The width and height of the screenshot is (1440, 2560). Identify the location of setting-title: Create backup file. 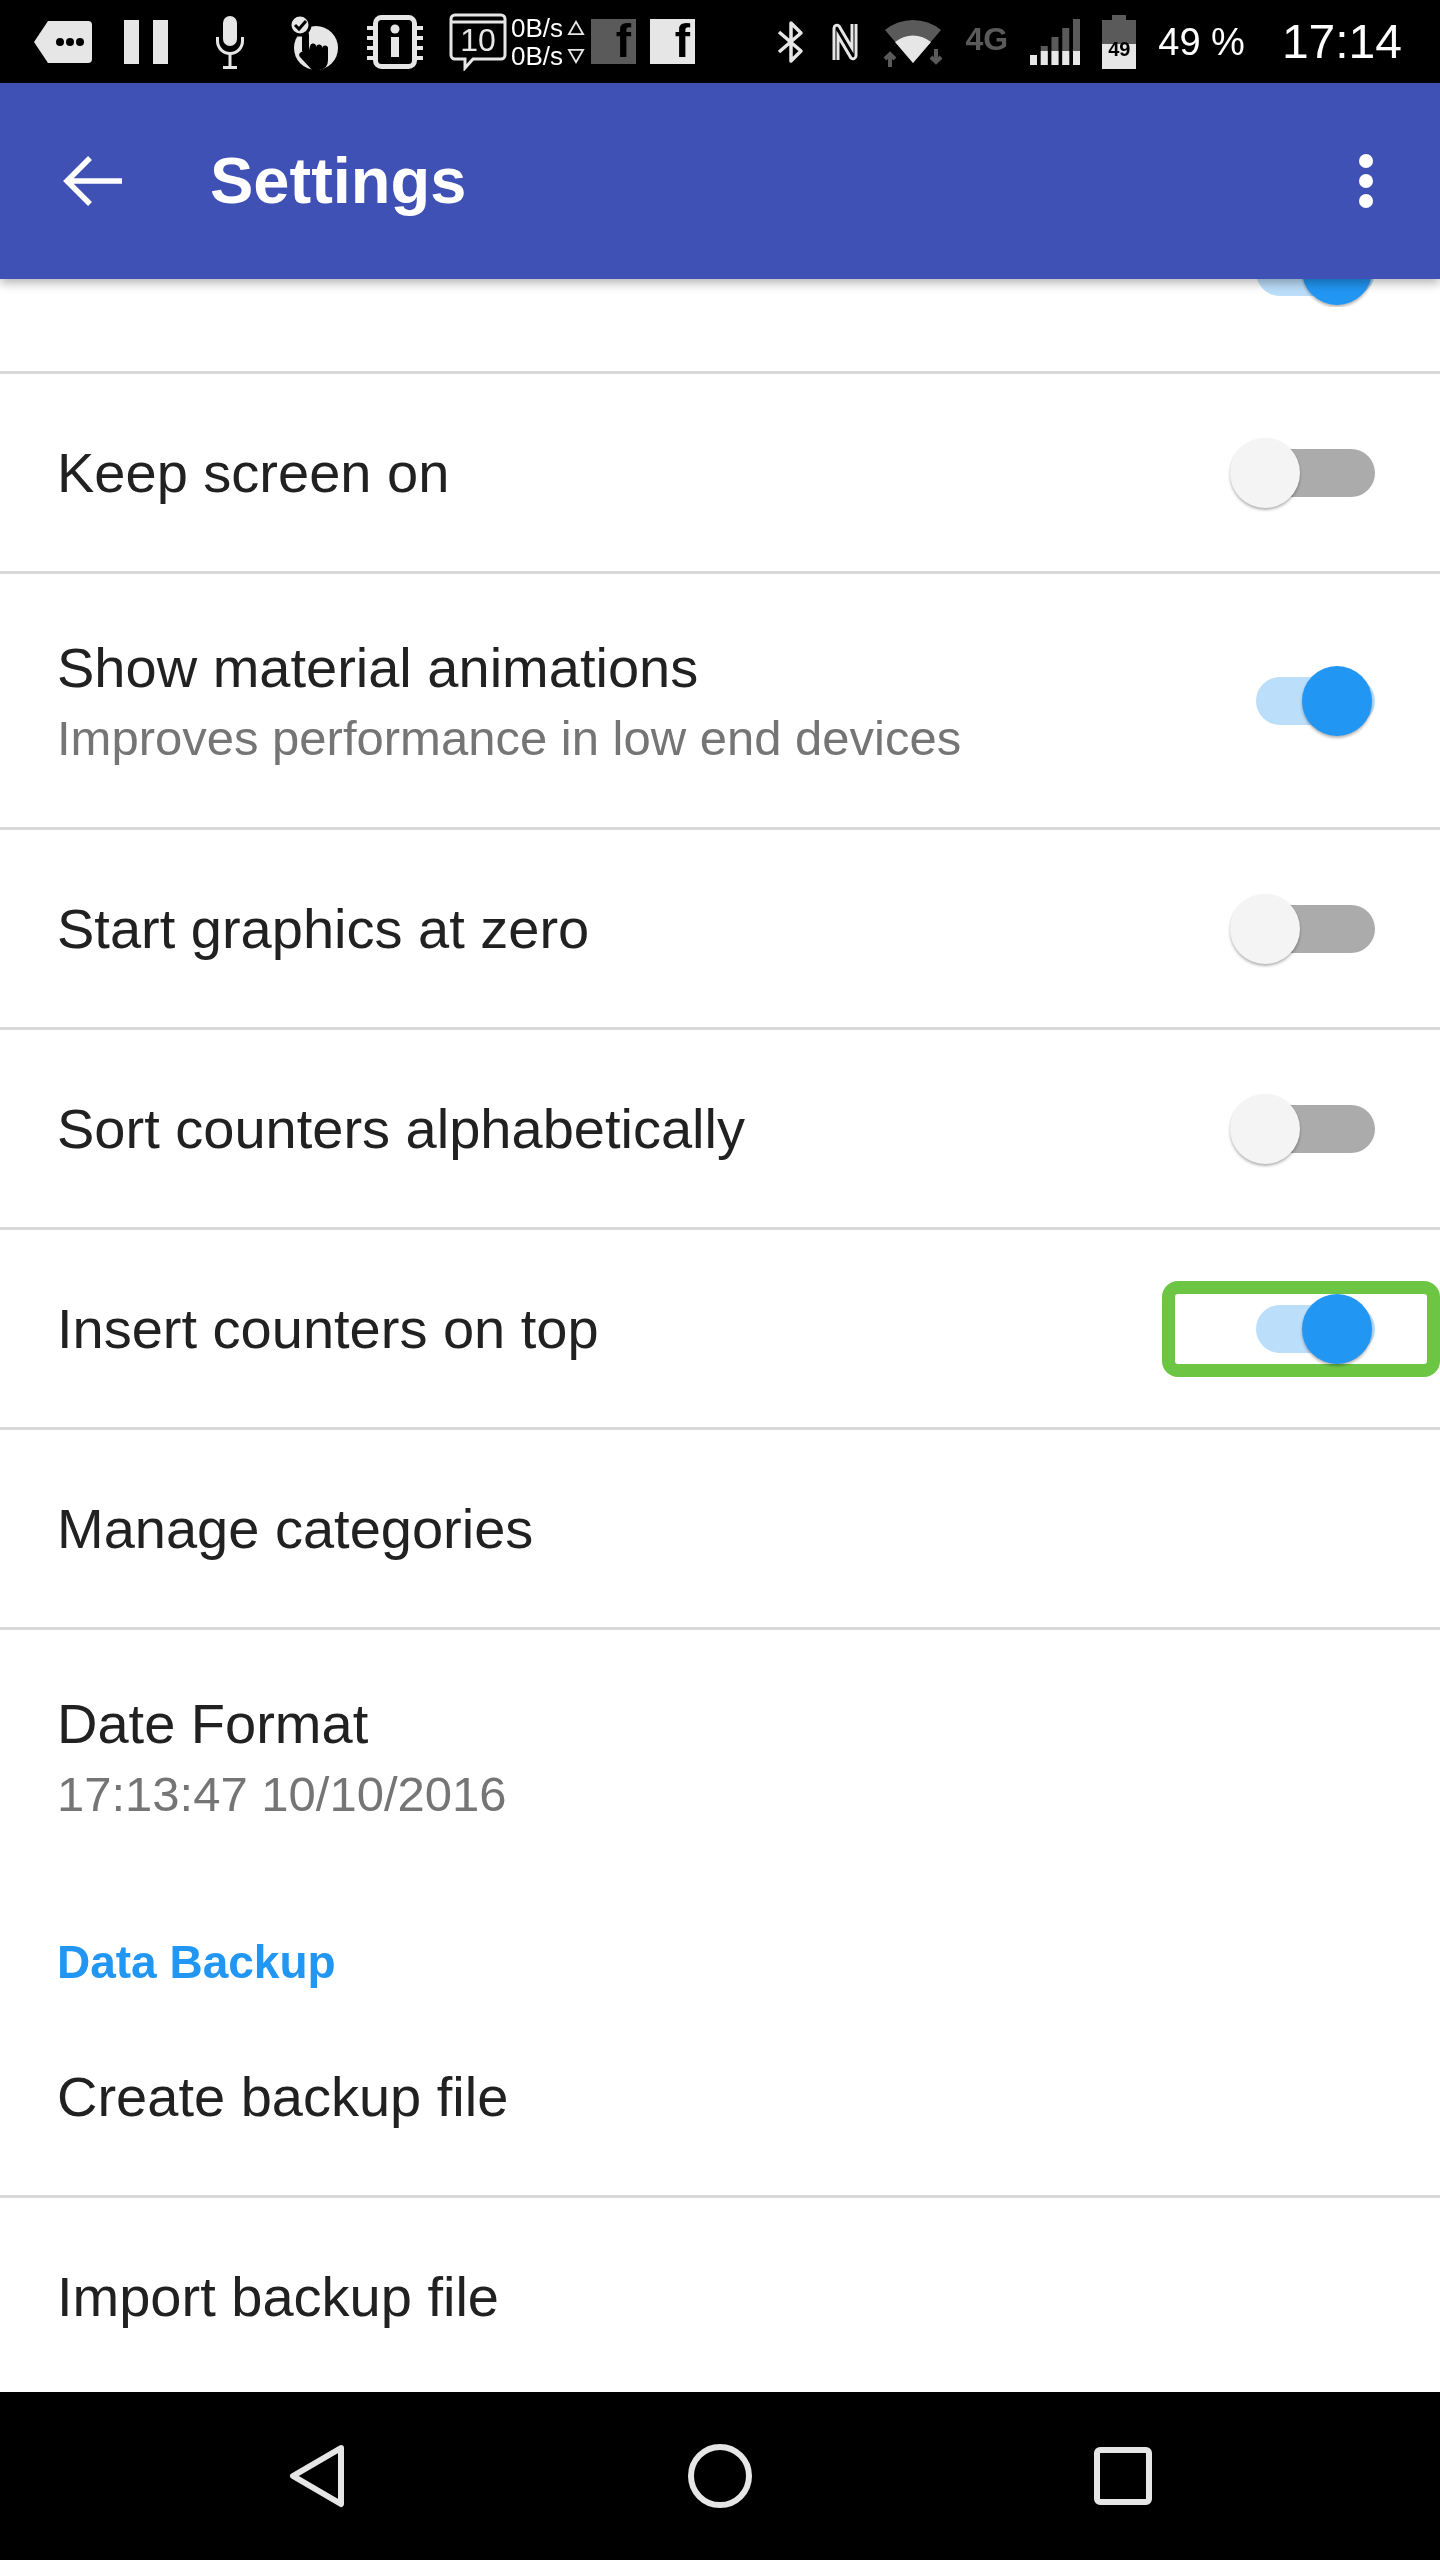
(283, 2096).